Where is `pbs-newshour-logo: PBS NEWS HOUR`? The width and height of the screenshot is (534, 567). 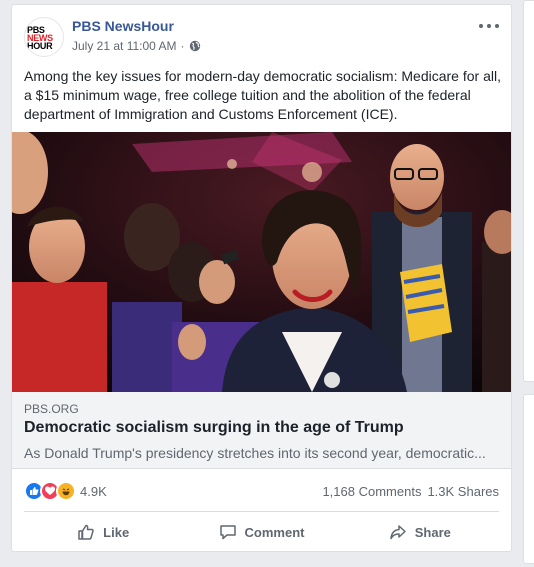 pbs-newshour-logo: PBS NEWS HOUR is located at coordinates (40, 38).